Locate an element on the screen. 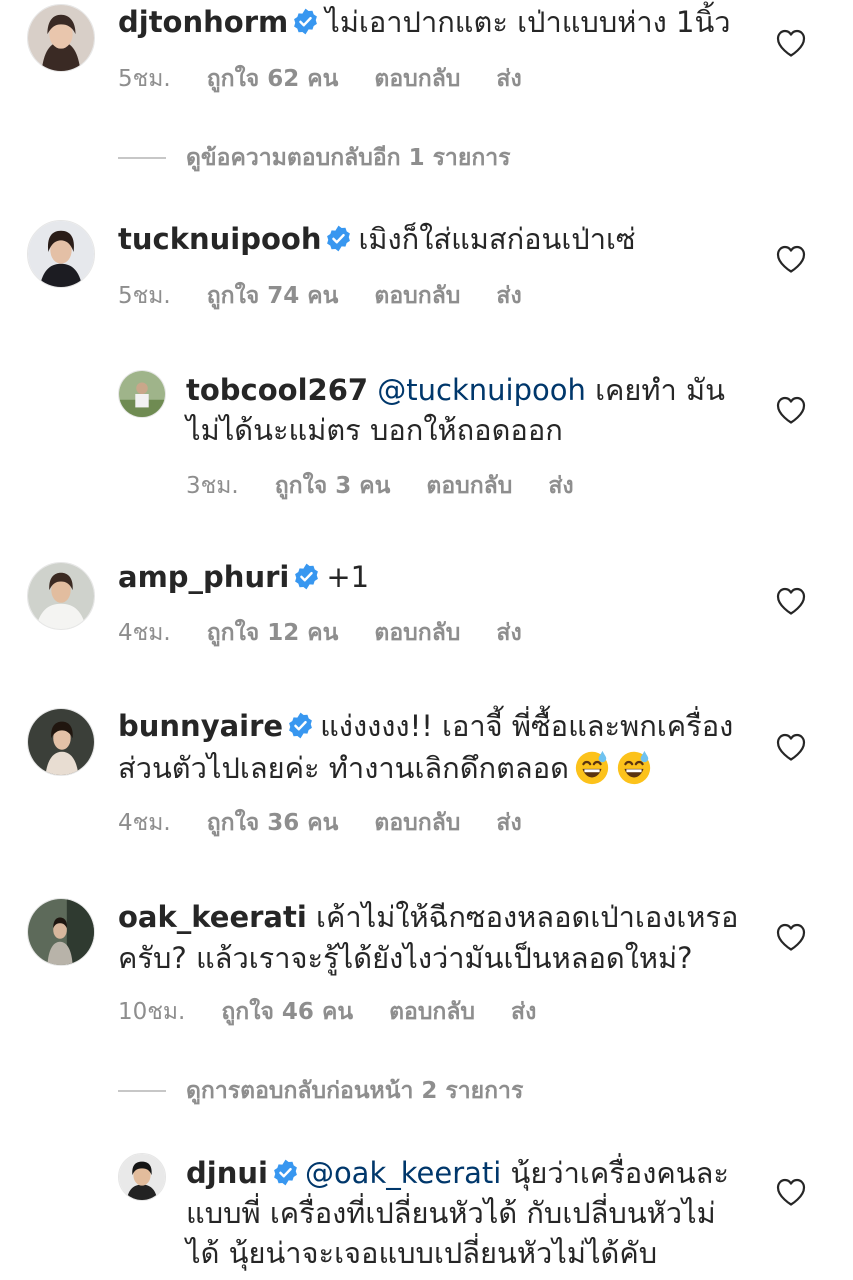 The image size is (853, 1280). comment-text: tobcool267 @tucknuipooh เคยทำ มัน is located at coordinates (455, 390).